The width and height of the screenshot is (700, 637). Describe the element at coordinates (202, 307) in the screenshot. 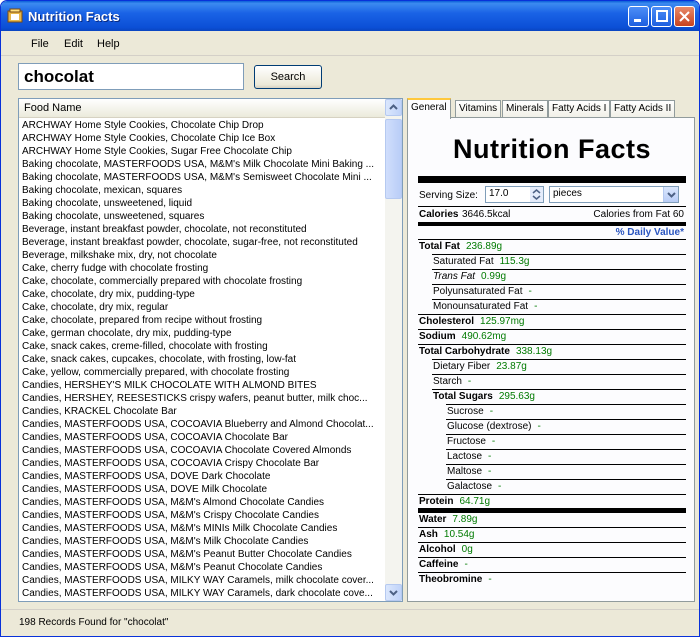

I see `list-item: Cake, chocolate, dry mix, regular` at that location.